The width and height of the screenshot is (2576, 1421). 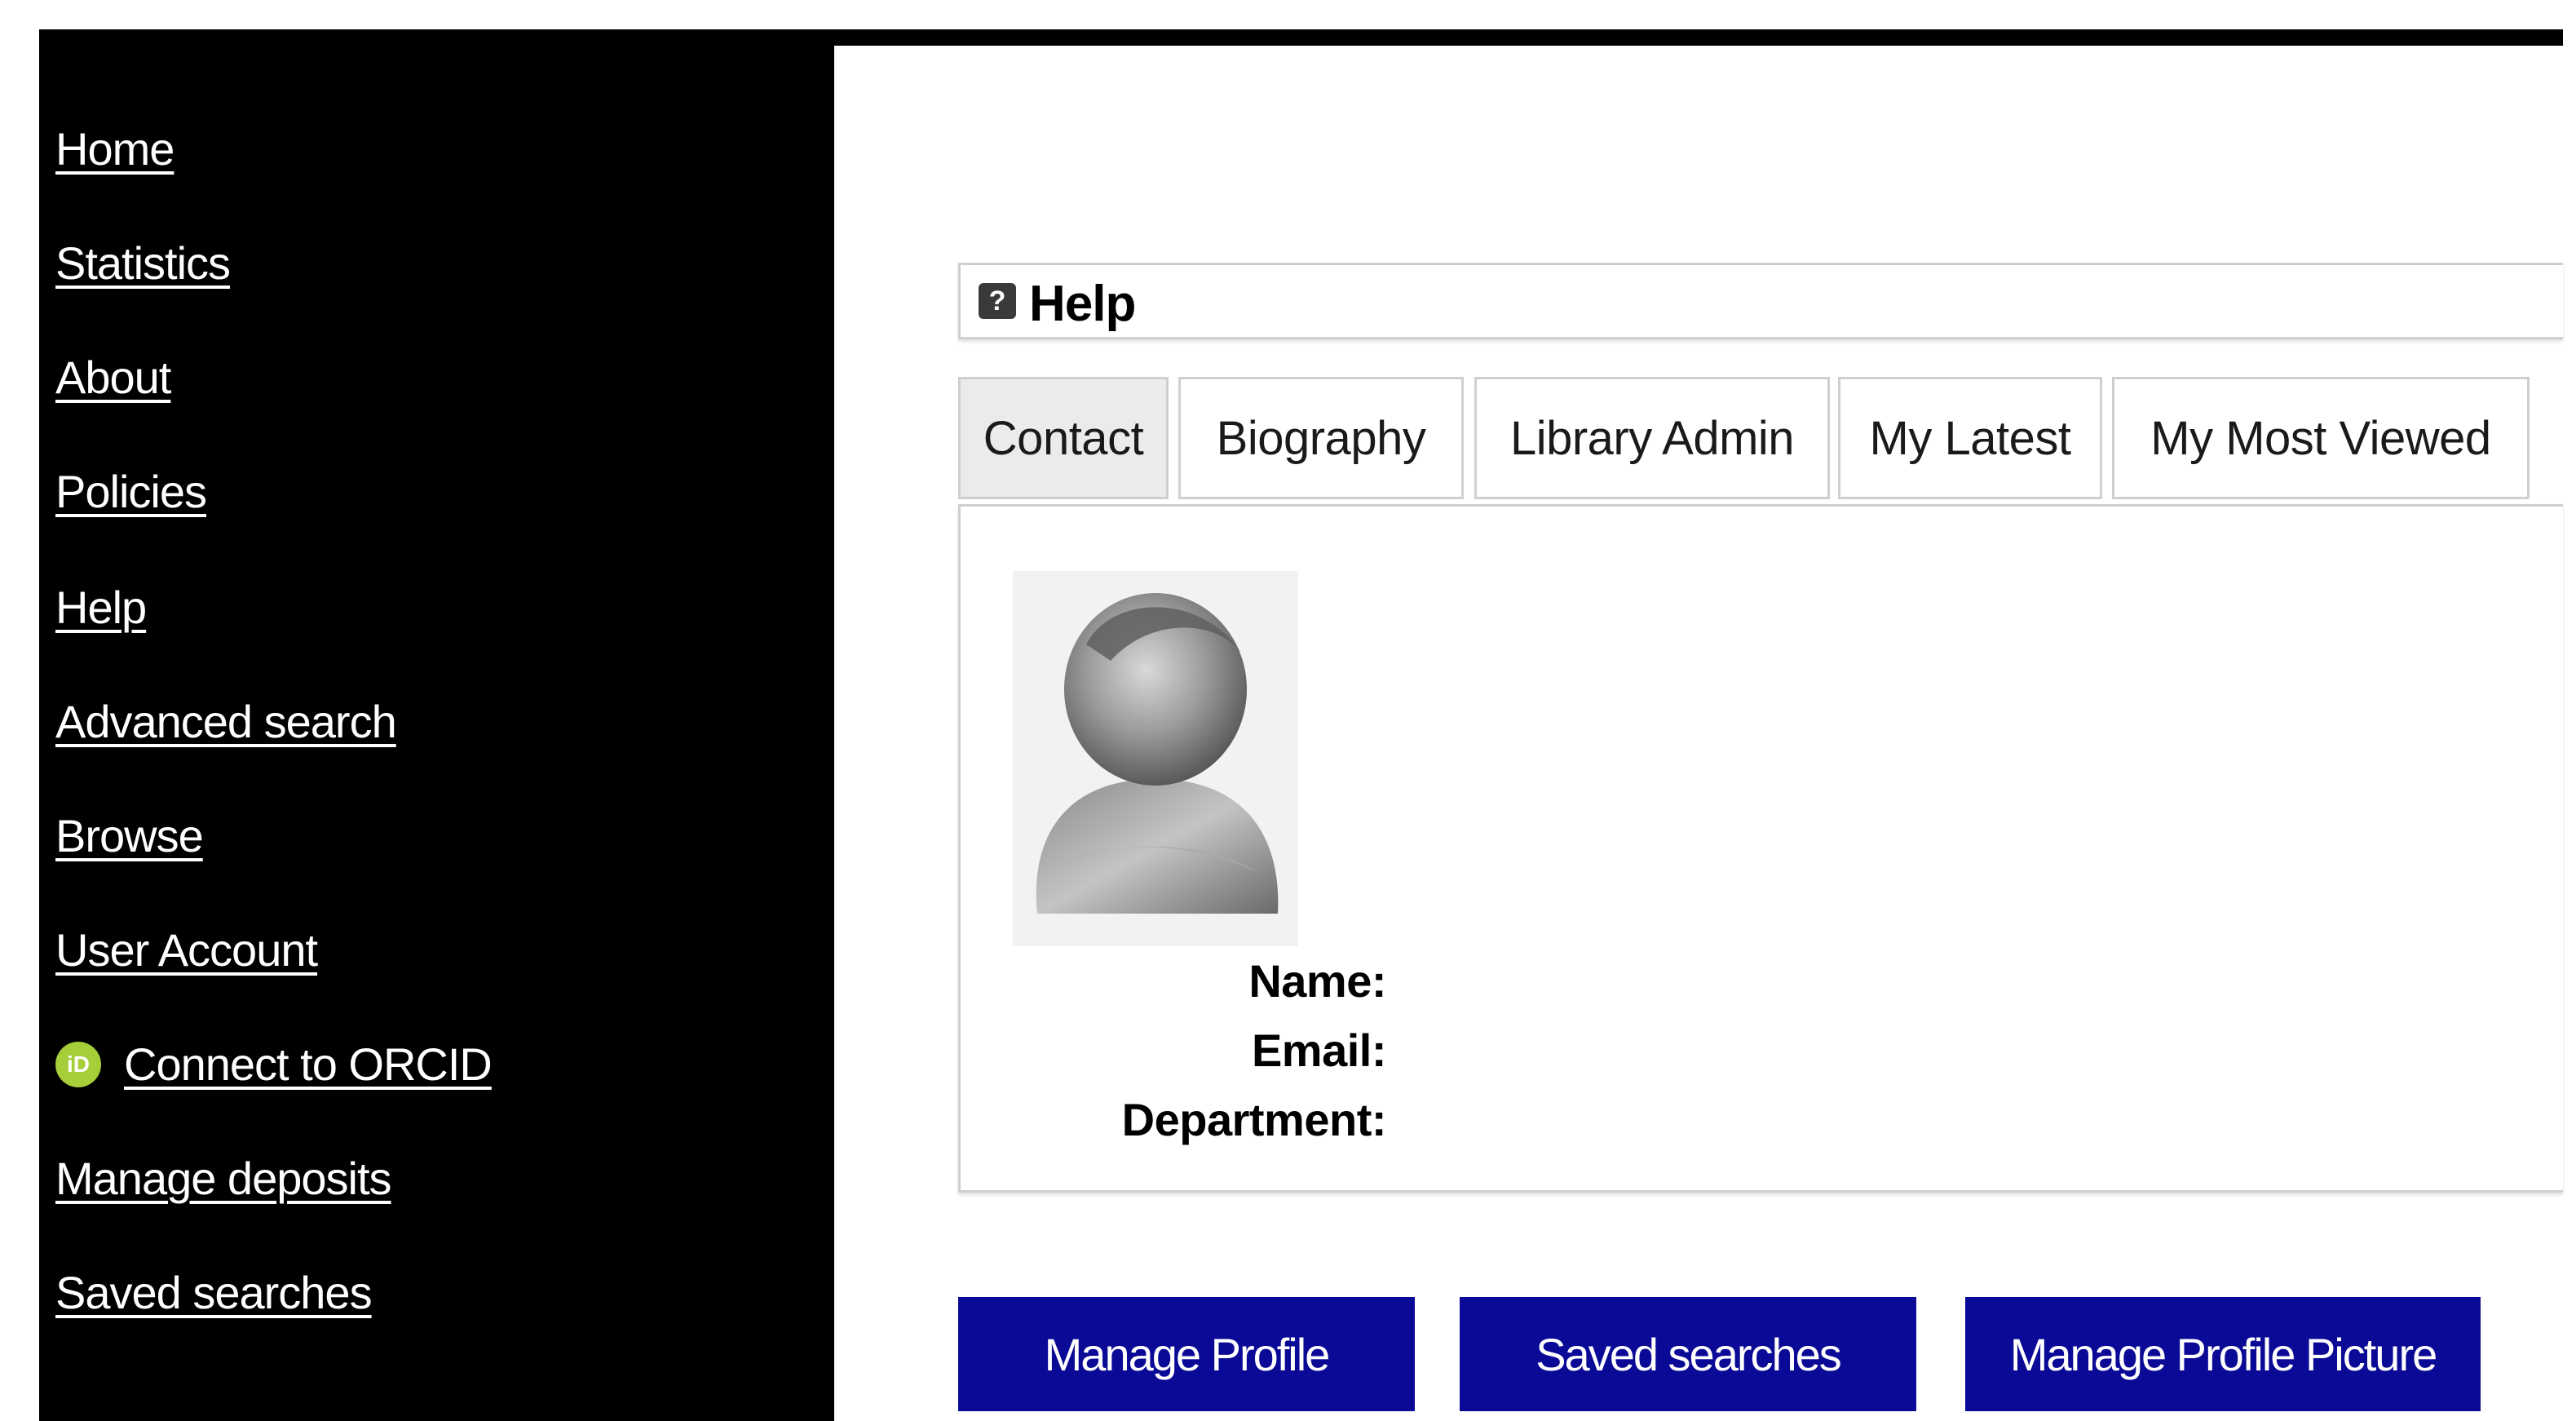 I want to click on sidebar-item-help: Help, so click(x=101, y=607).